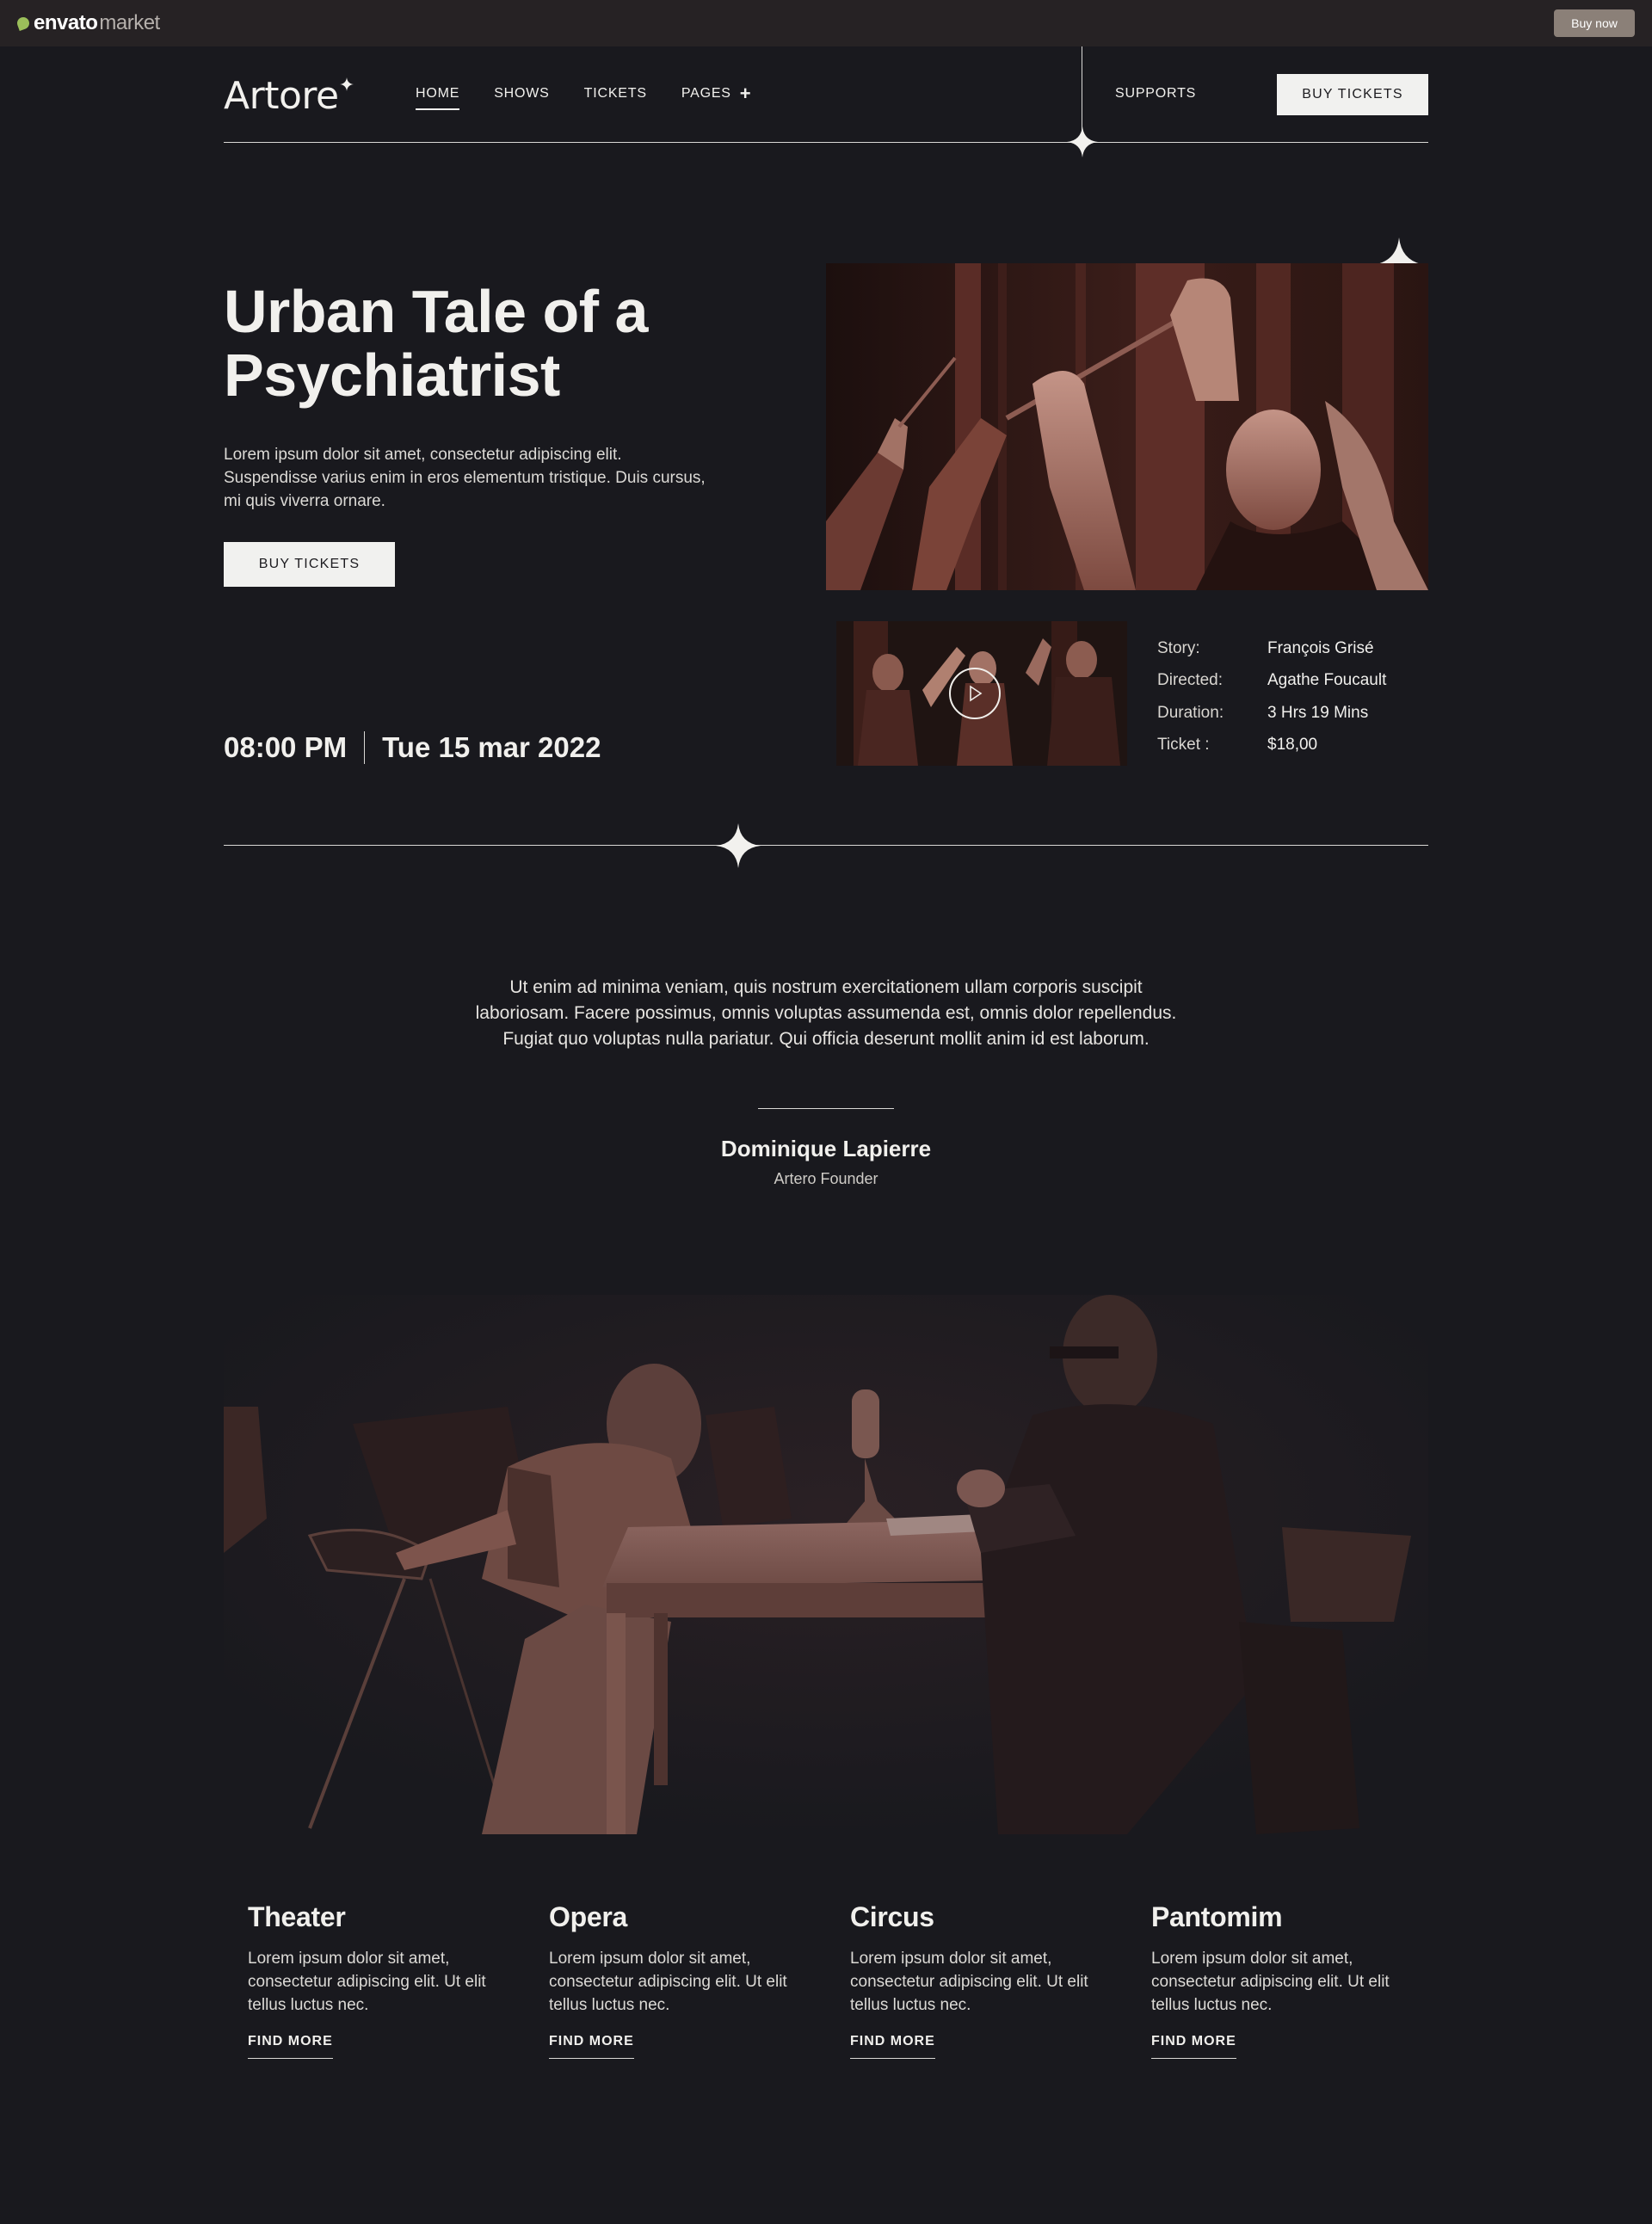 The image size is (1652, 2224). I want to click on hero-photo-performer-with-ropes, so click(1127, 426).